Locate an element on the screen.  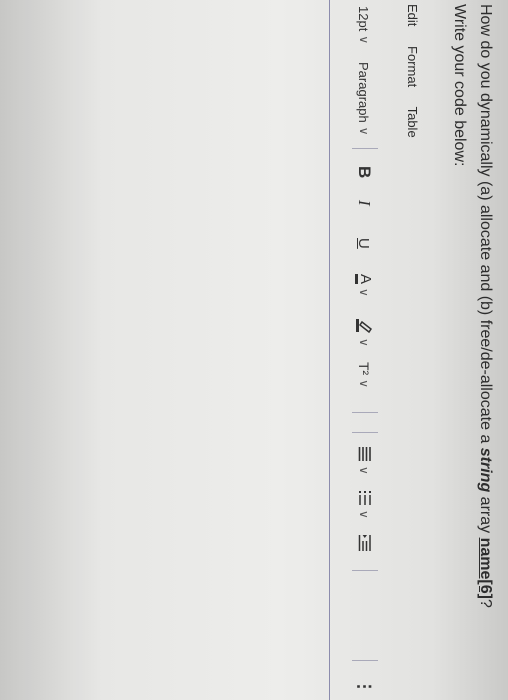
text-color-button: A ∨ is located at coordinates (364, 285).